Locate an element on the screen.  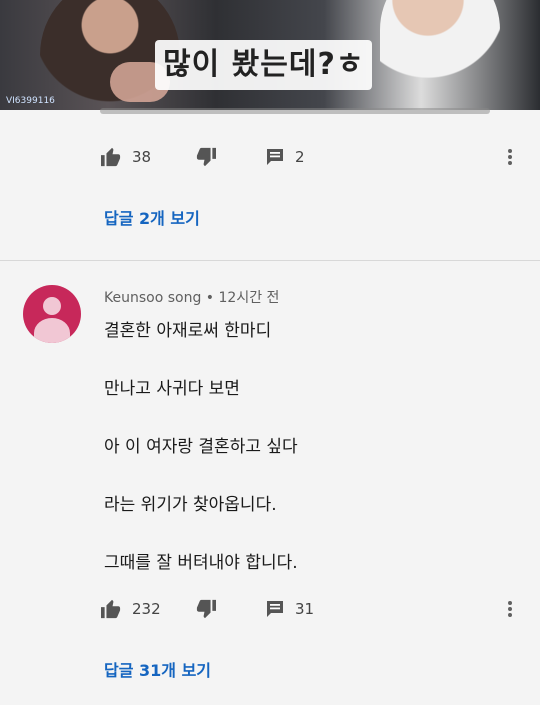
comment-actions: 232 31 is located at coordinates (315, 609).